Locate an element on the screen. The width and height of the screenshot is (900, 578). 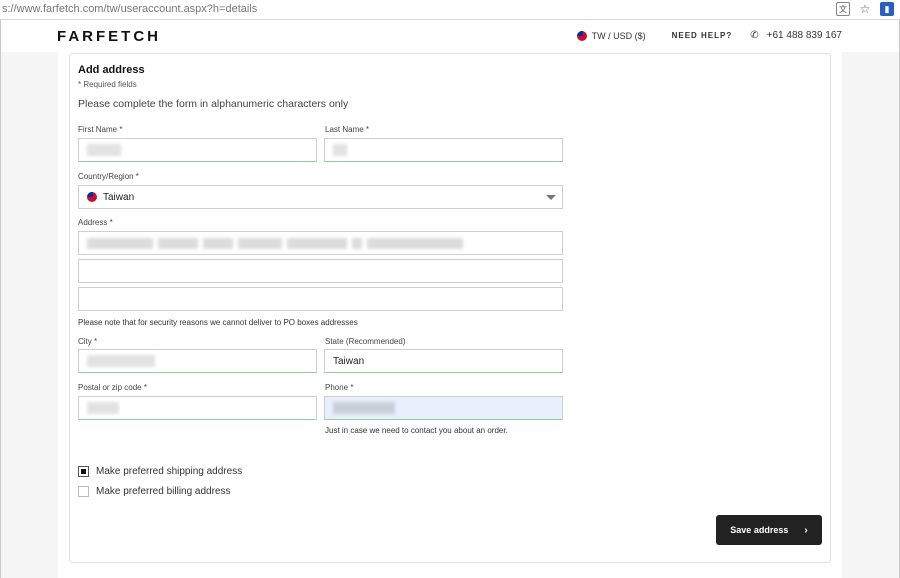
country-label: Country/Region * is located at coordinates (108, 176).